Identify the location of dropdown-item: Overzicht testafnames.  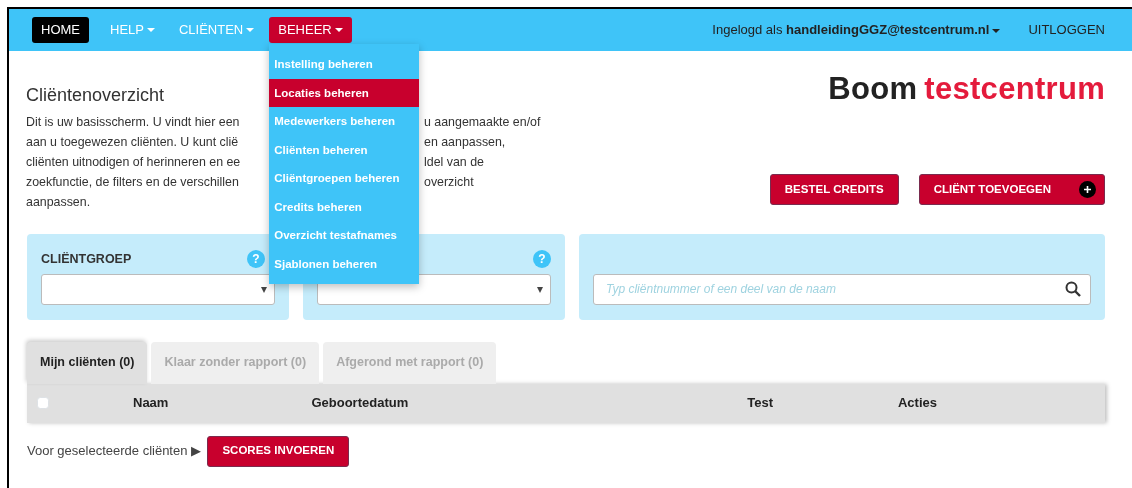
(344, 235).